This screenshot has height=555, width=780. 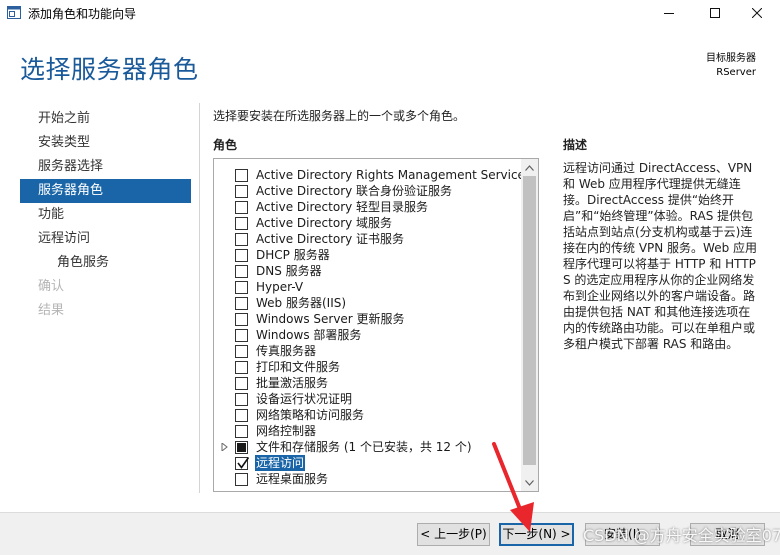 What do you see at coordinates (308, 335) in the screenshot?
I see `role-label: Windows 部署服务` at bounding box center [308, 335].